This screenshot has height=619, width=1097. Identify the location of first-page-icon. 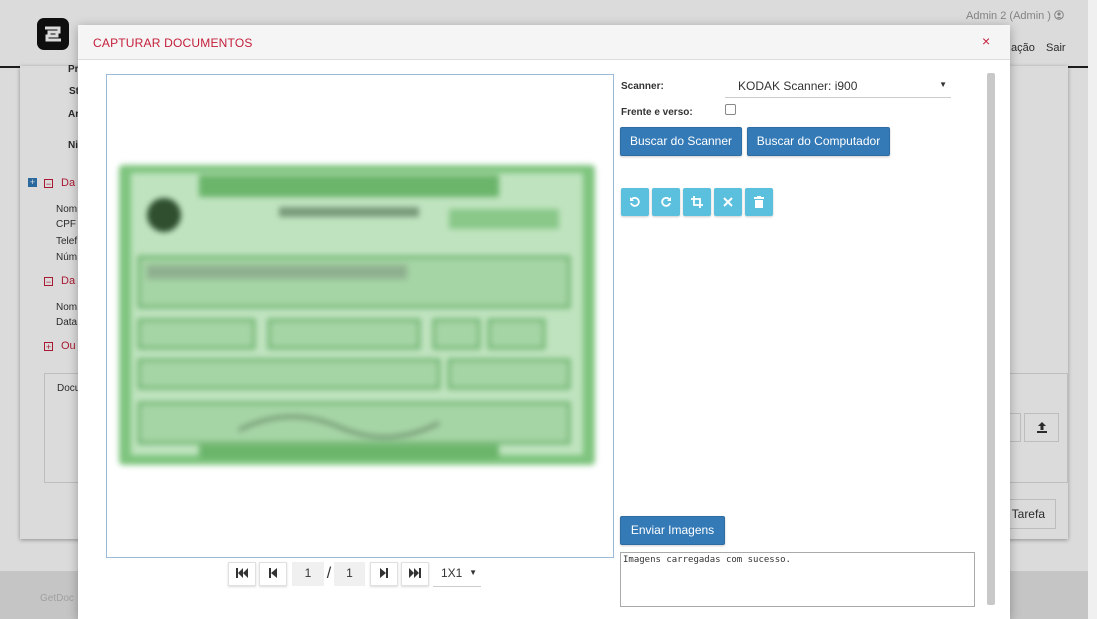
(242, 574).